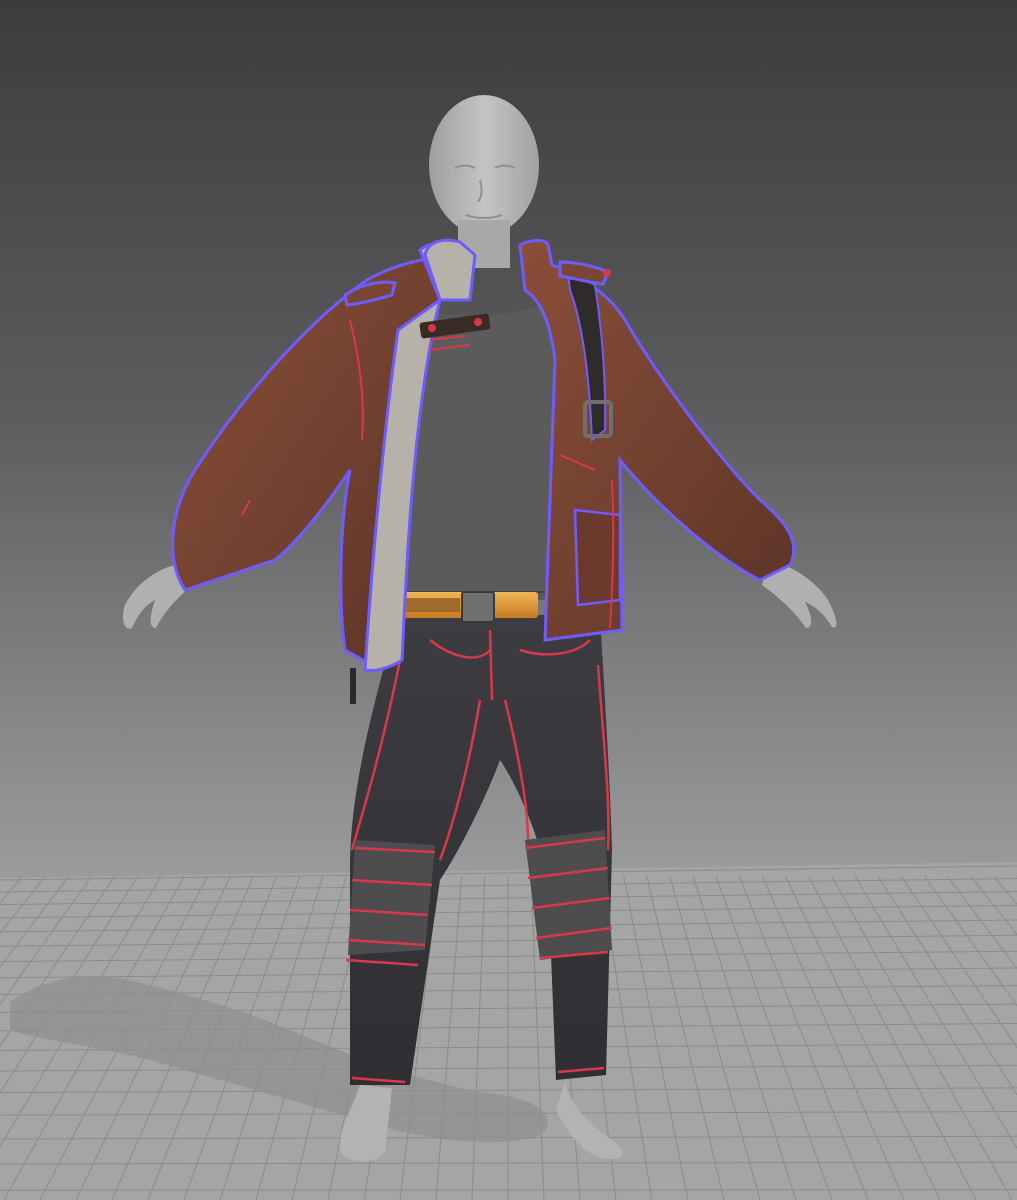 The height and width of the screenshot is (1200, 1017). Describe the element at coordinates (568, 895) in the screenshot. I see `knee-wrap-right` at that location.